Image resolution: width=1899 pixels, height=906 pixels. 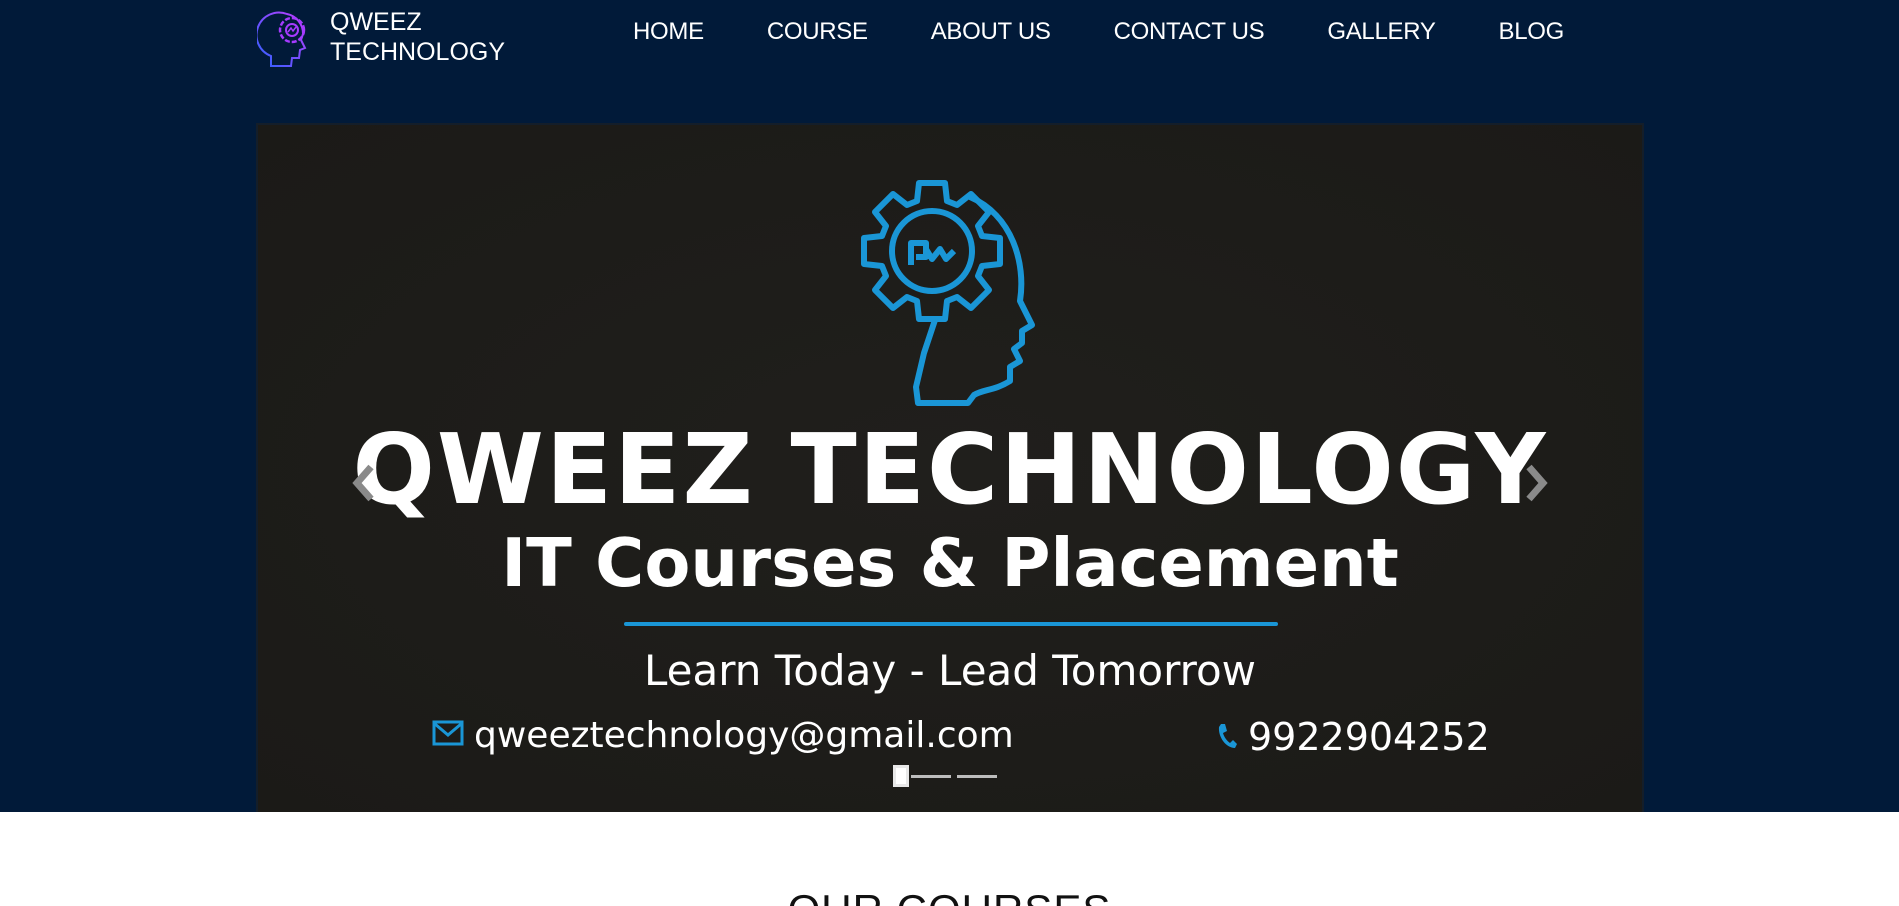 What do you see at coordinates (951, 624) in the screenshot?
I see `hero-divider` at bounding box center [951, 624].